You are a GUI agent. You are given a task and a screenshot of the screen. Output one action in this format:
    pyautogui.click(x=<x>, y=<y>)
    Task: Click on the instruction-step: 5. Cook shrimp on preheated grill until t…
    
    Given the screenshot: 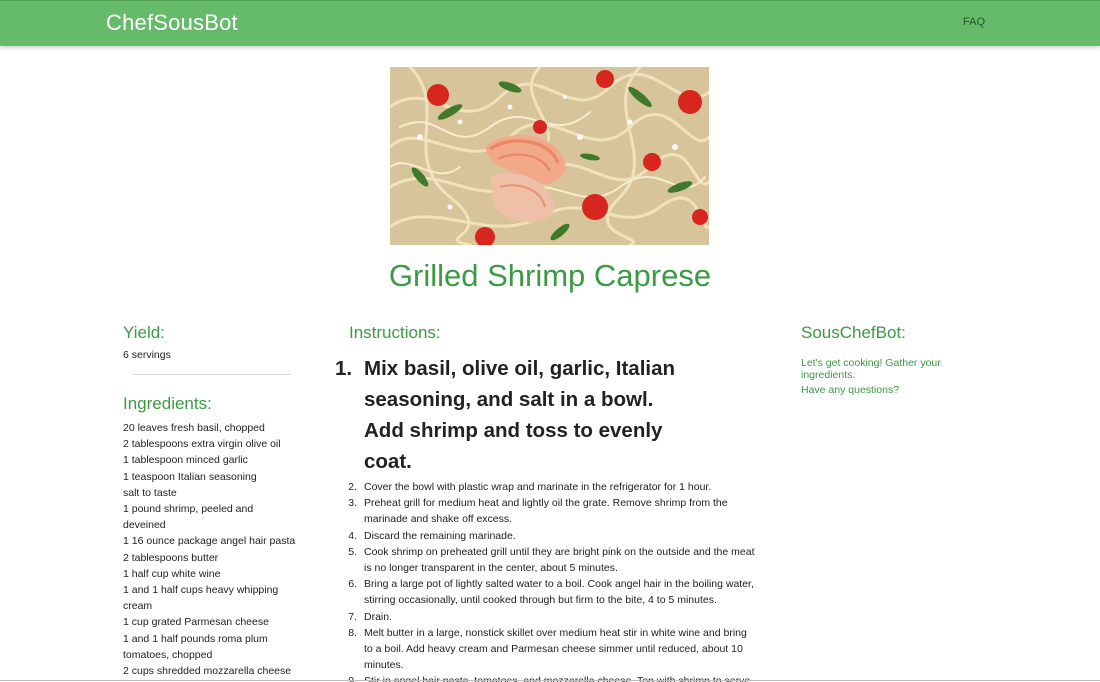 What is the action you would take?
    pyautogui.click(x=550, y=560)
    